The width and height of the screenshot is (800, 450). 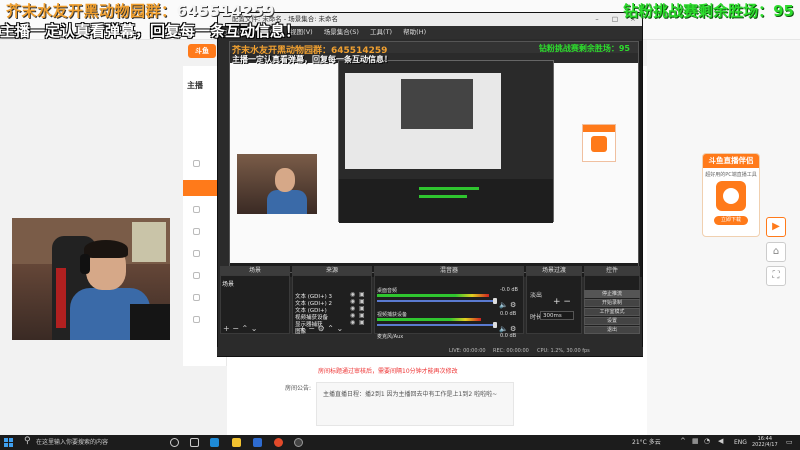 I want to click on network-icon: ▦, so click(x=695, y=441).